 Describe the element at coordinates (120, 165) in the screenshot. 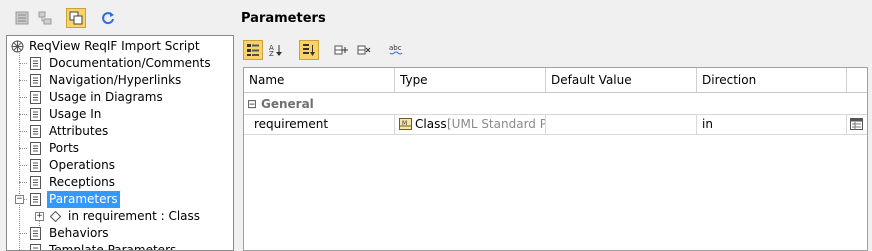

I see `tree-item-operations: Operations` at that location.